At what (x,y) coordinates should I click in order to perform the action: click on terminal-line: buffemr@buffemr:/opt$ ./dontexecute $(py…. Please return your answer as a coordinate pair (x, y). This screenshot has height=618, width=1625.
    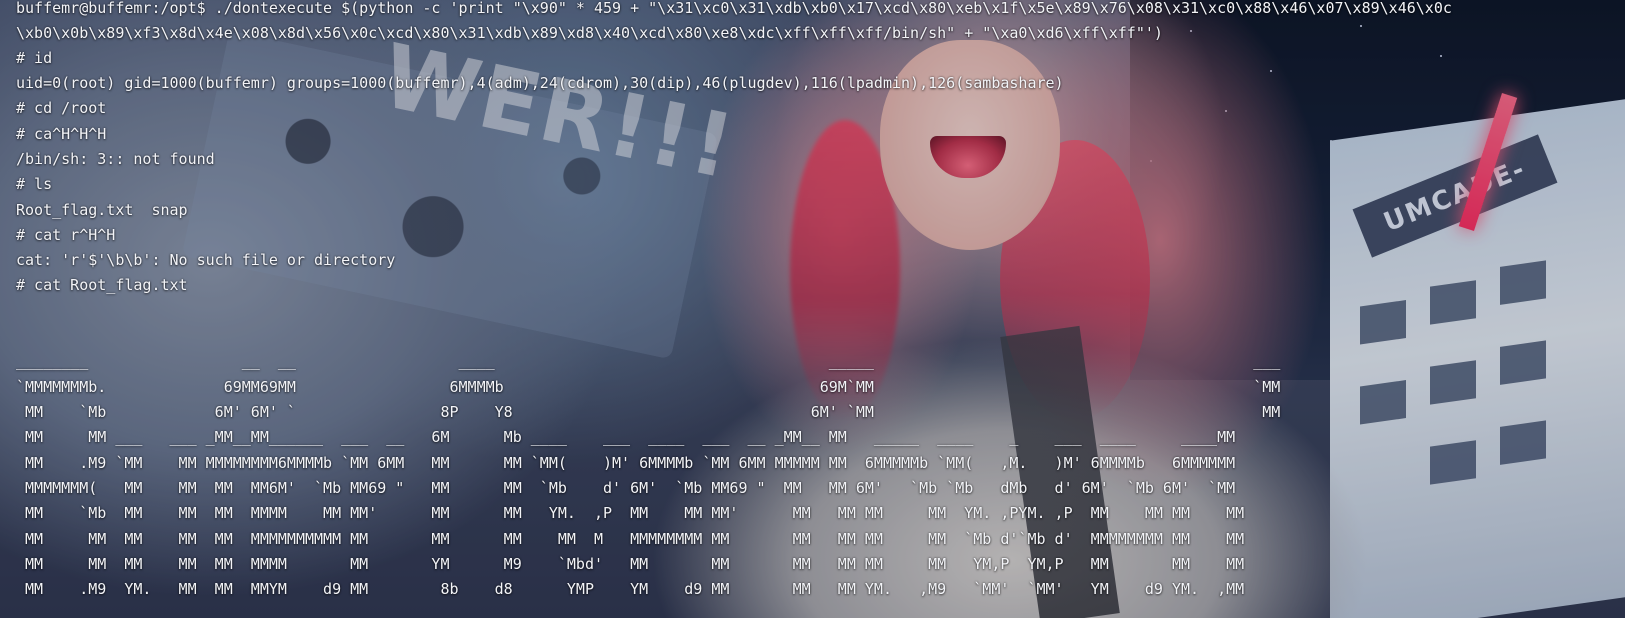
    Looking at the image, I should click on (734, 8).